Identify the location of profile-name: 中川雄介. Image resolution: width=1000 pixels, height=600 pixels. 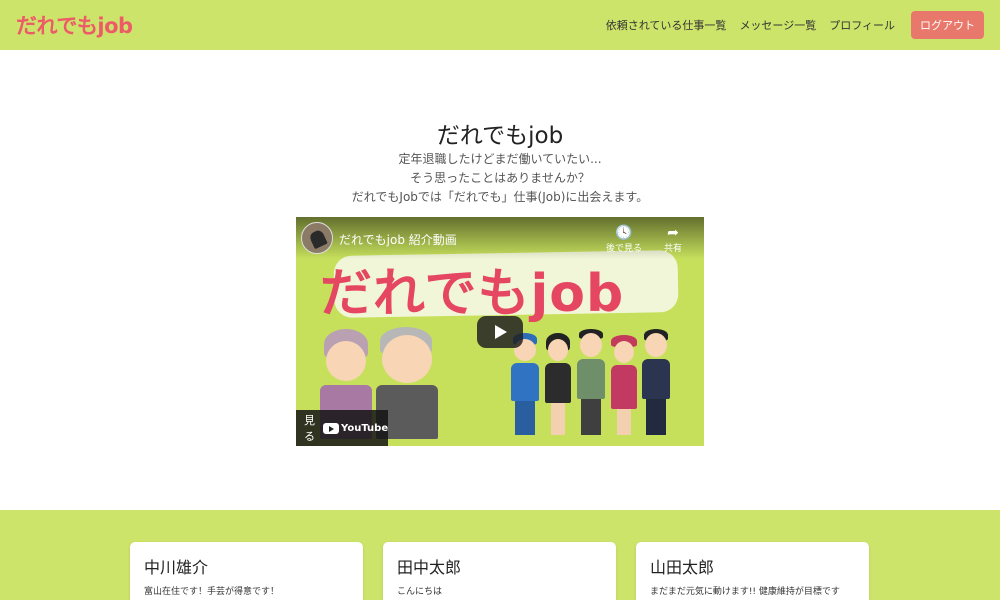
(176, 567).